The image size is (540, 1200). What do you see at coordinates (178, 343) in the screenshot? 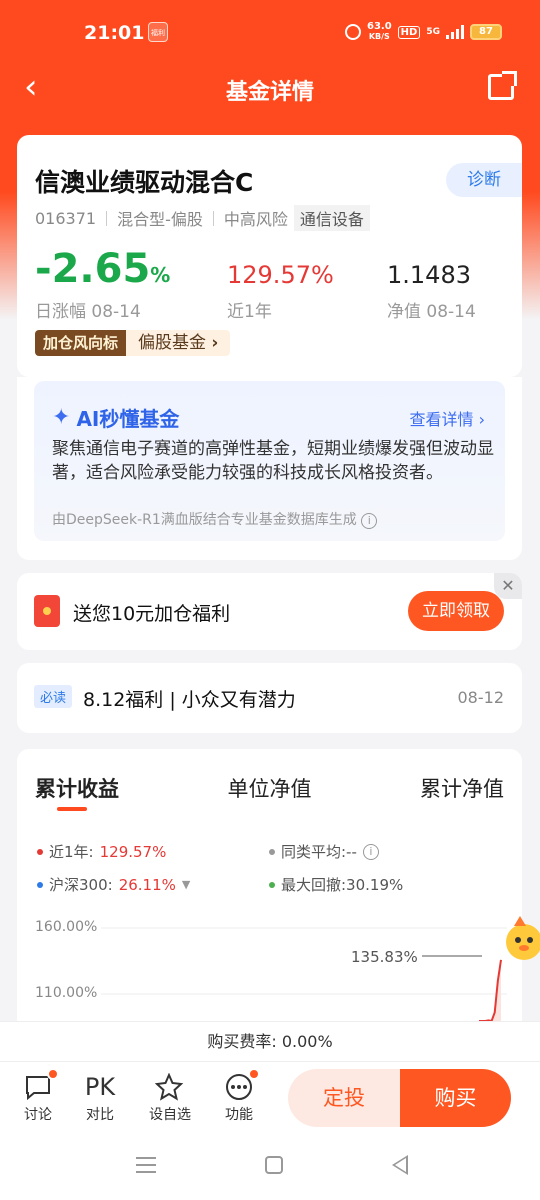
I see `badge-light: 偏股基金 ›` at bounding box center [178, 343].